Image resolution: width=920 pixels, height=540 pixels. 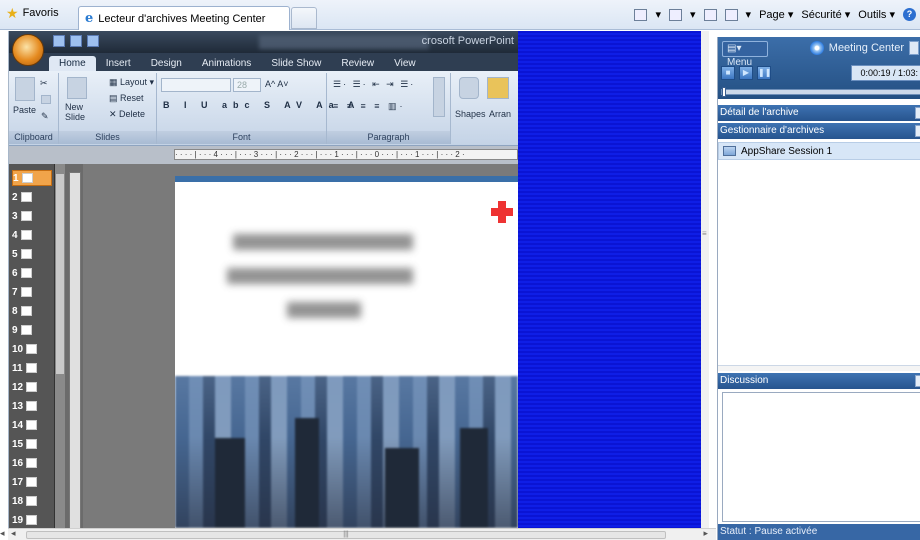 What do you see at coordinates (118, 63) in the screenshot?
I see `ribbon-tab-insert: Insert` at bounding box center [118, 63].